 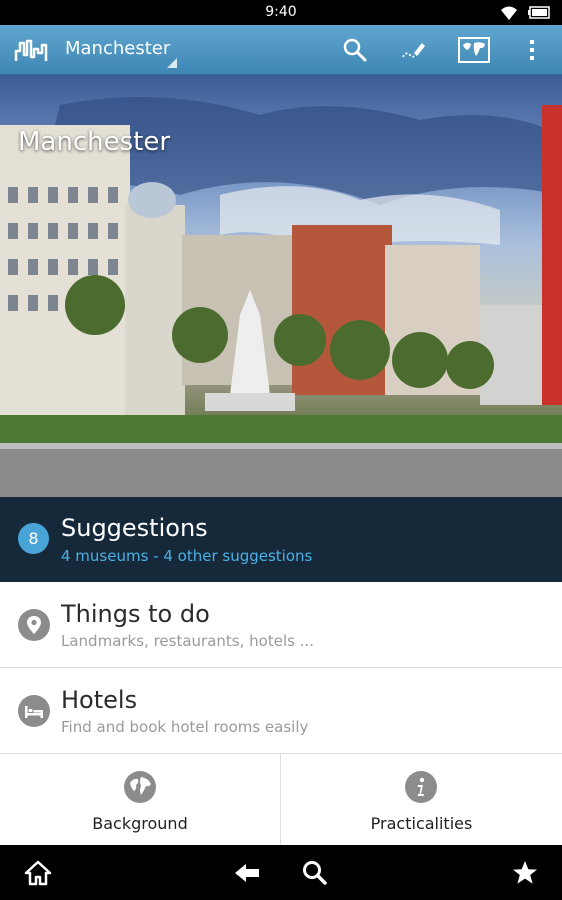 I want to click on background-tile: Background, so click(x=140, y=799).